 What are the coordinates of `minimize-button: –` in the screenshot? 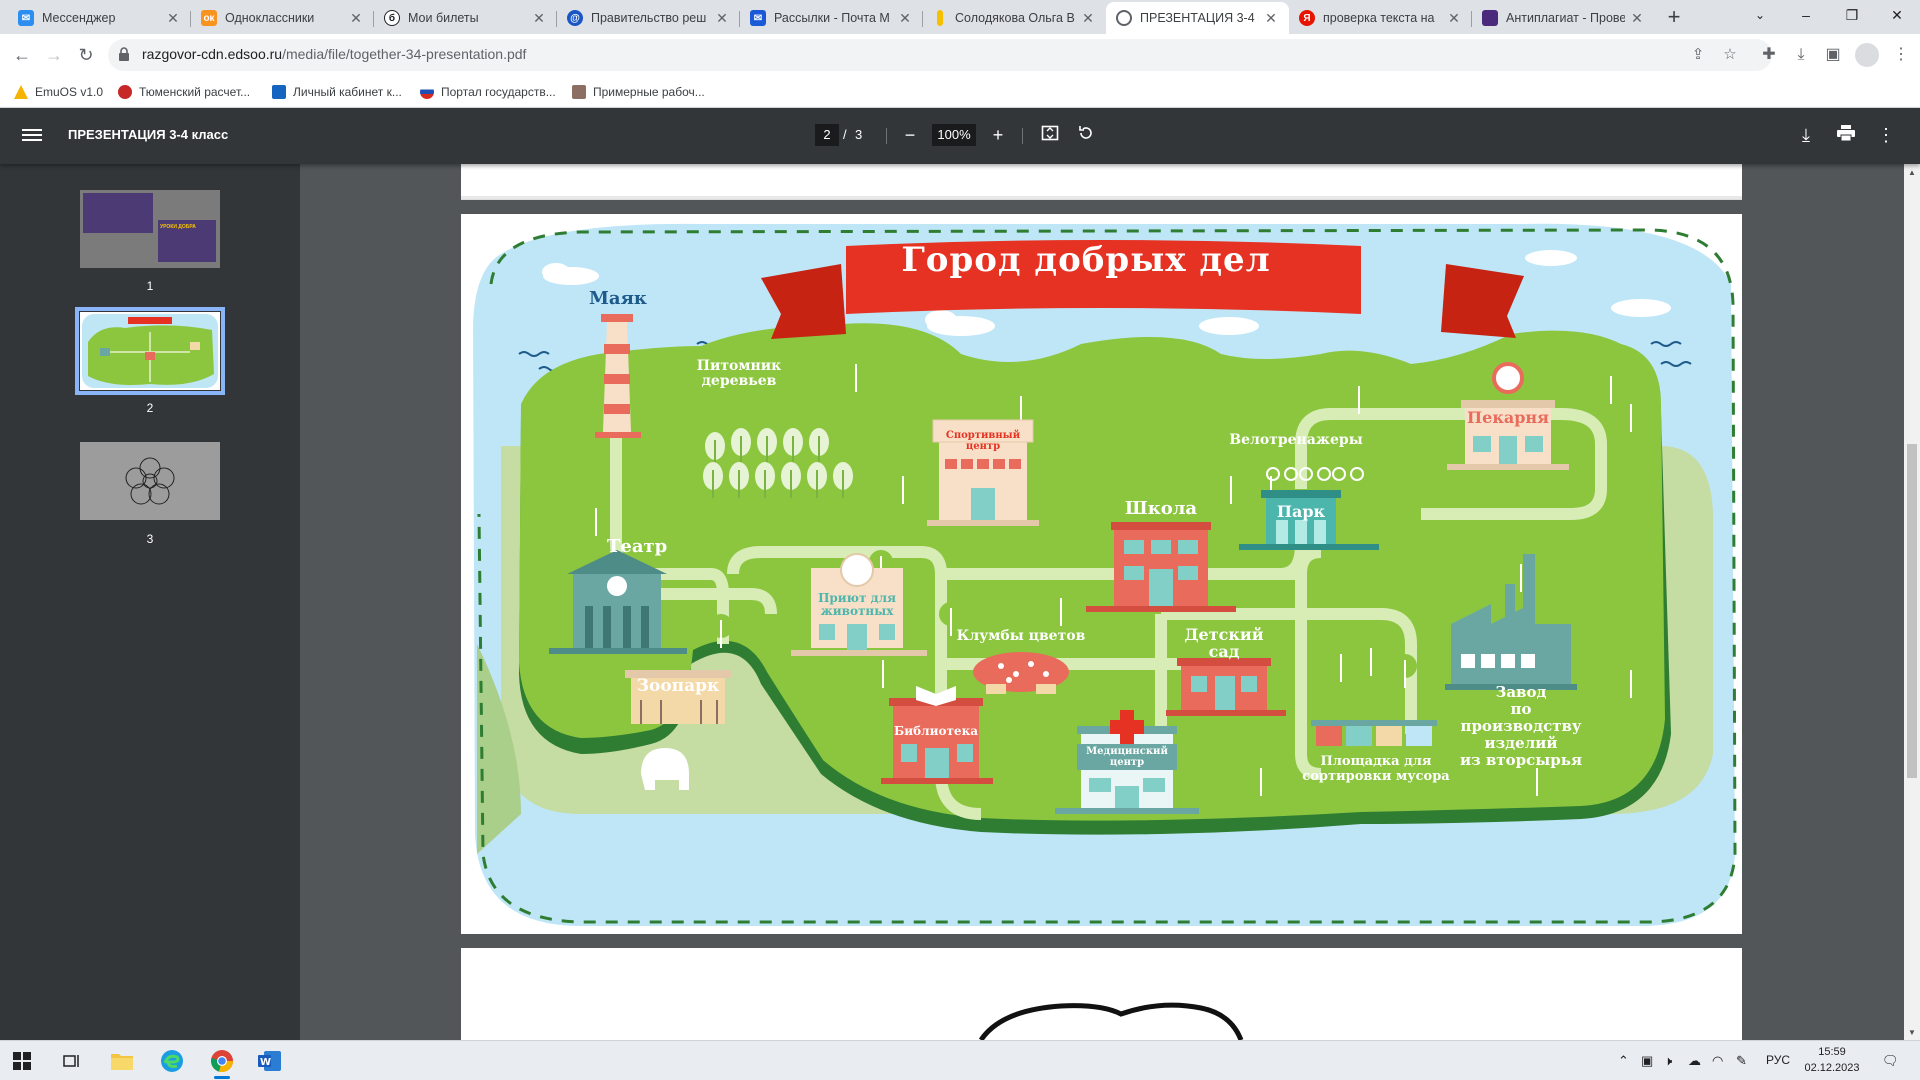 It's located at (1806, 15).